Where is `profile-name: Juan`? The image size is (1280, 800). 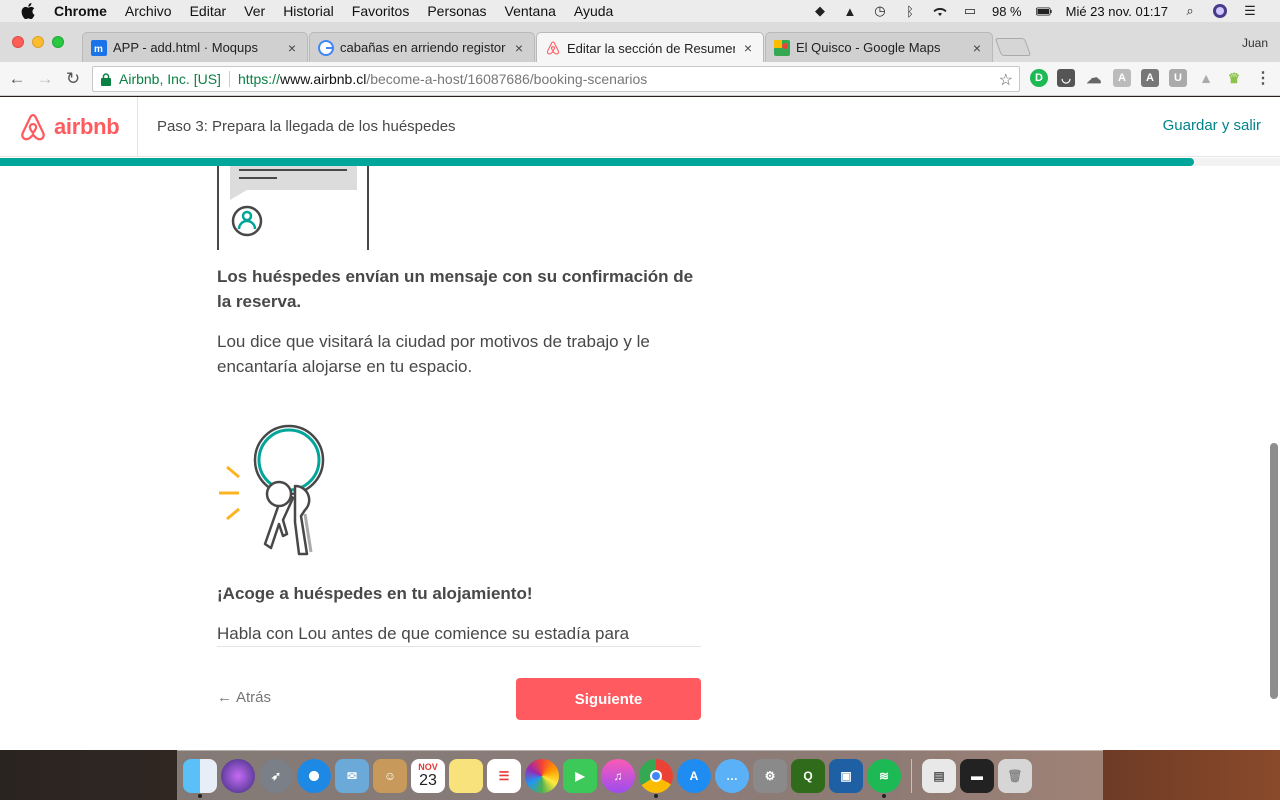 profile-name: Juan is located at coordinates (1255, 43).